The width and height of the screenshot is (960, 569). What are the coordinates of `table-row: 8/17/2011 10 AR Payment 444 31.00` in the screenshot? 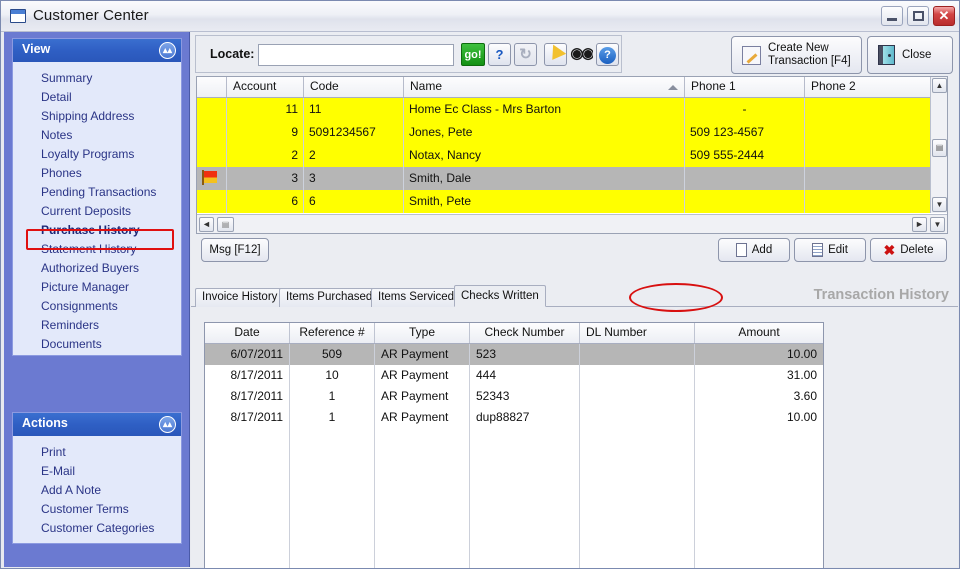 It's located at (514, 375).